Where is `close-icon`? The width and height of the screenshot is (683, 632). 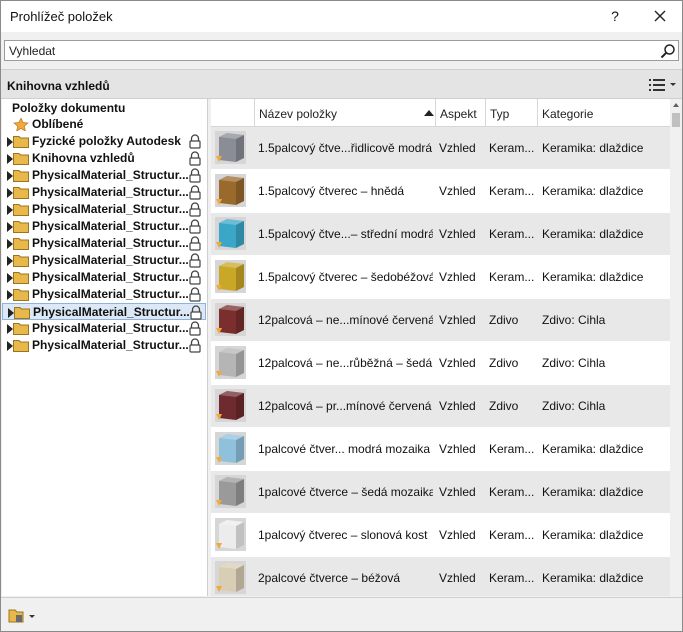
close-icon is located at coordinates (660, 16).